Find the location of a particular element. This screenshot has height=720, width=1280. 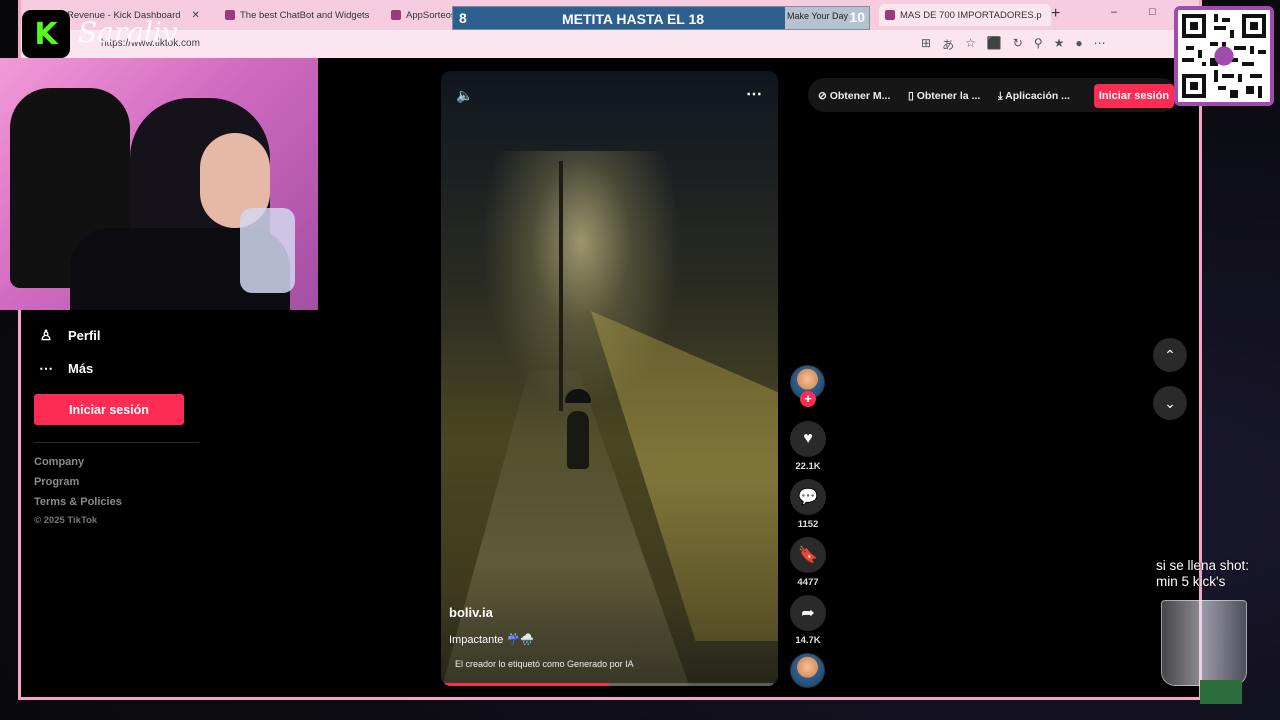

person-icon: ♙ is located at coordinates (46, 335).